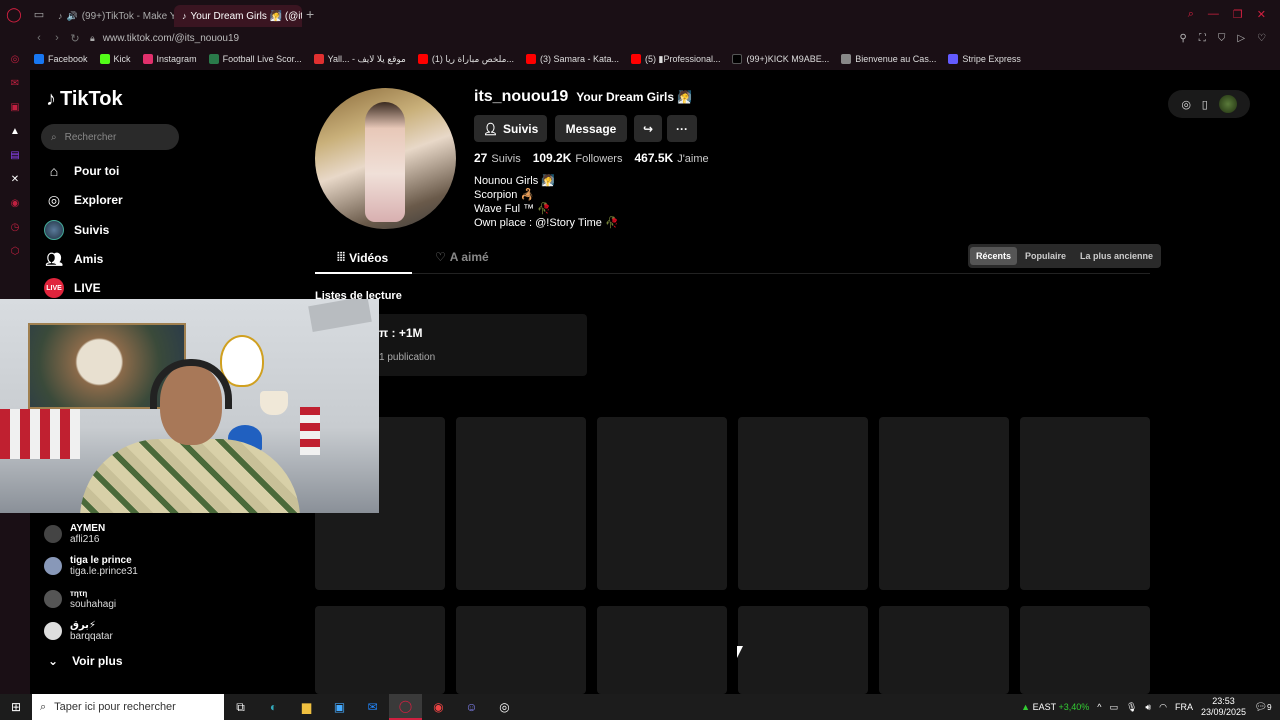  I want to click on nav-explore: ◎ Explorer, so click(83, 200).